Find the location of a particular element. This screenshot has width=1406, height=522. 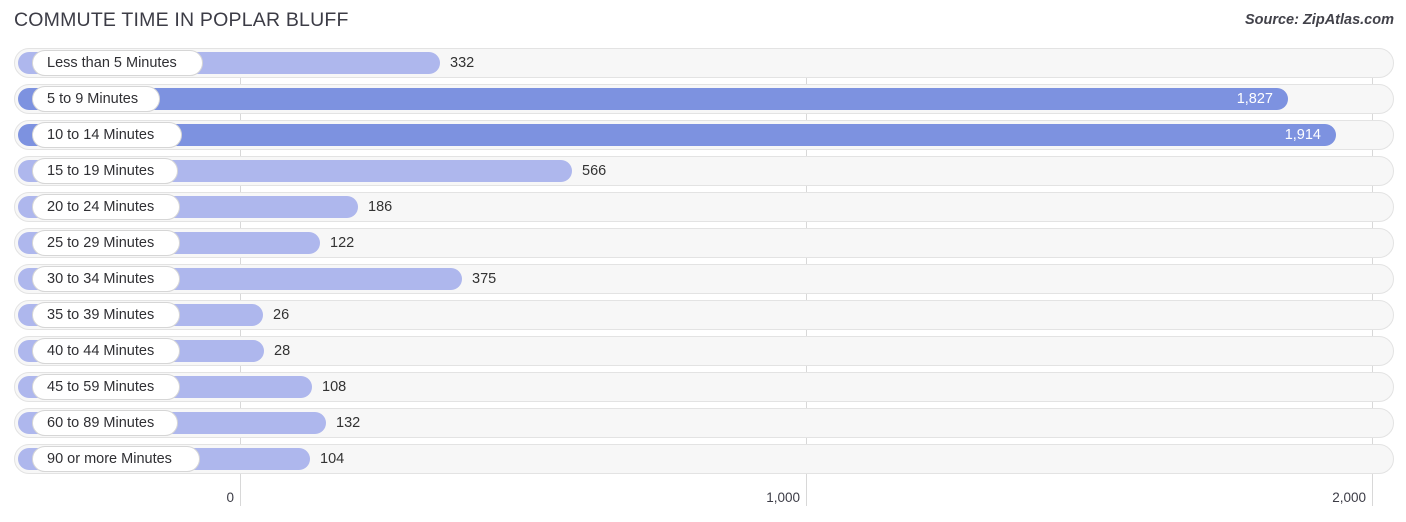

bar-category-label: 30 to 34 Minutes is located at coordinates (106, 279).